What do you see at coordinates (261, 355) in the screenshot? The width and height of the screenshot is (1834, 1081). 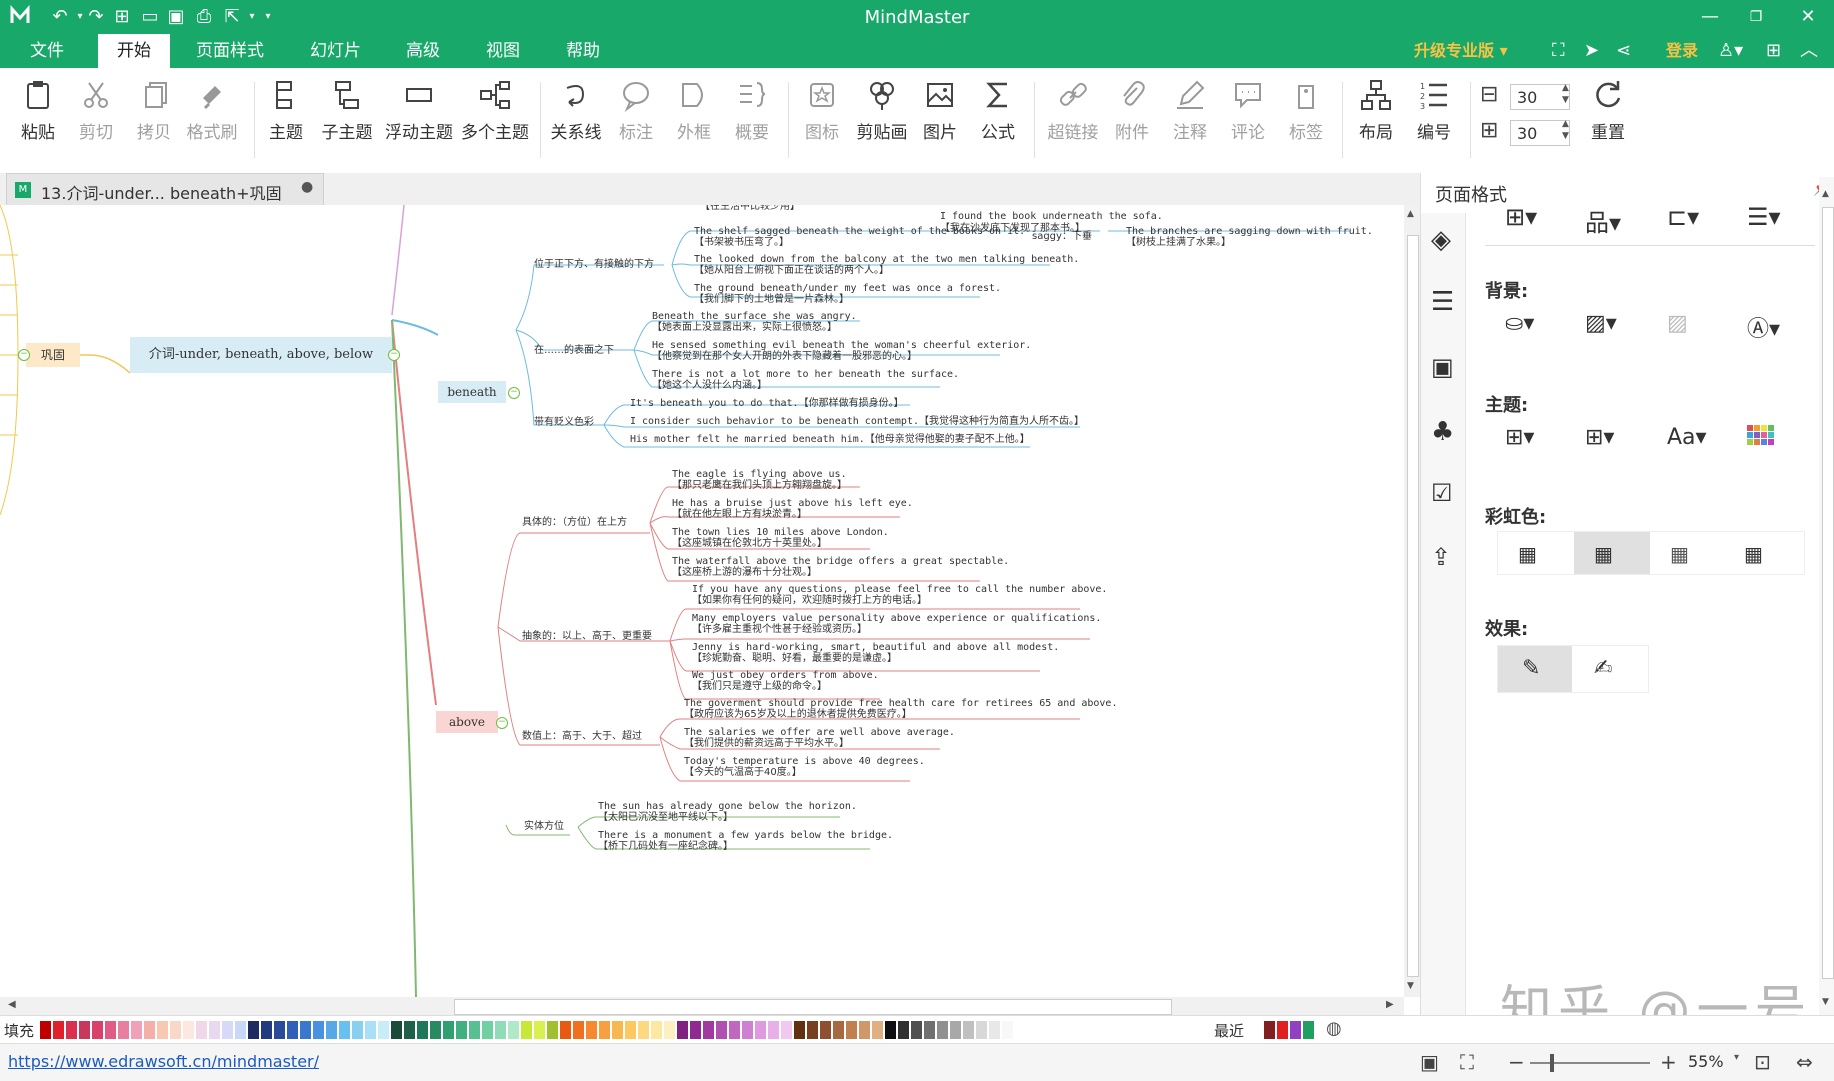 I see `central-topic: 介词-under, beneath, above, below` at bounding box center [261, 355].